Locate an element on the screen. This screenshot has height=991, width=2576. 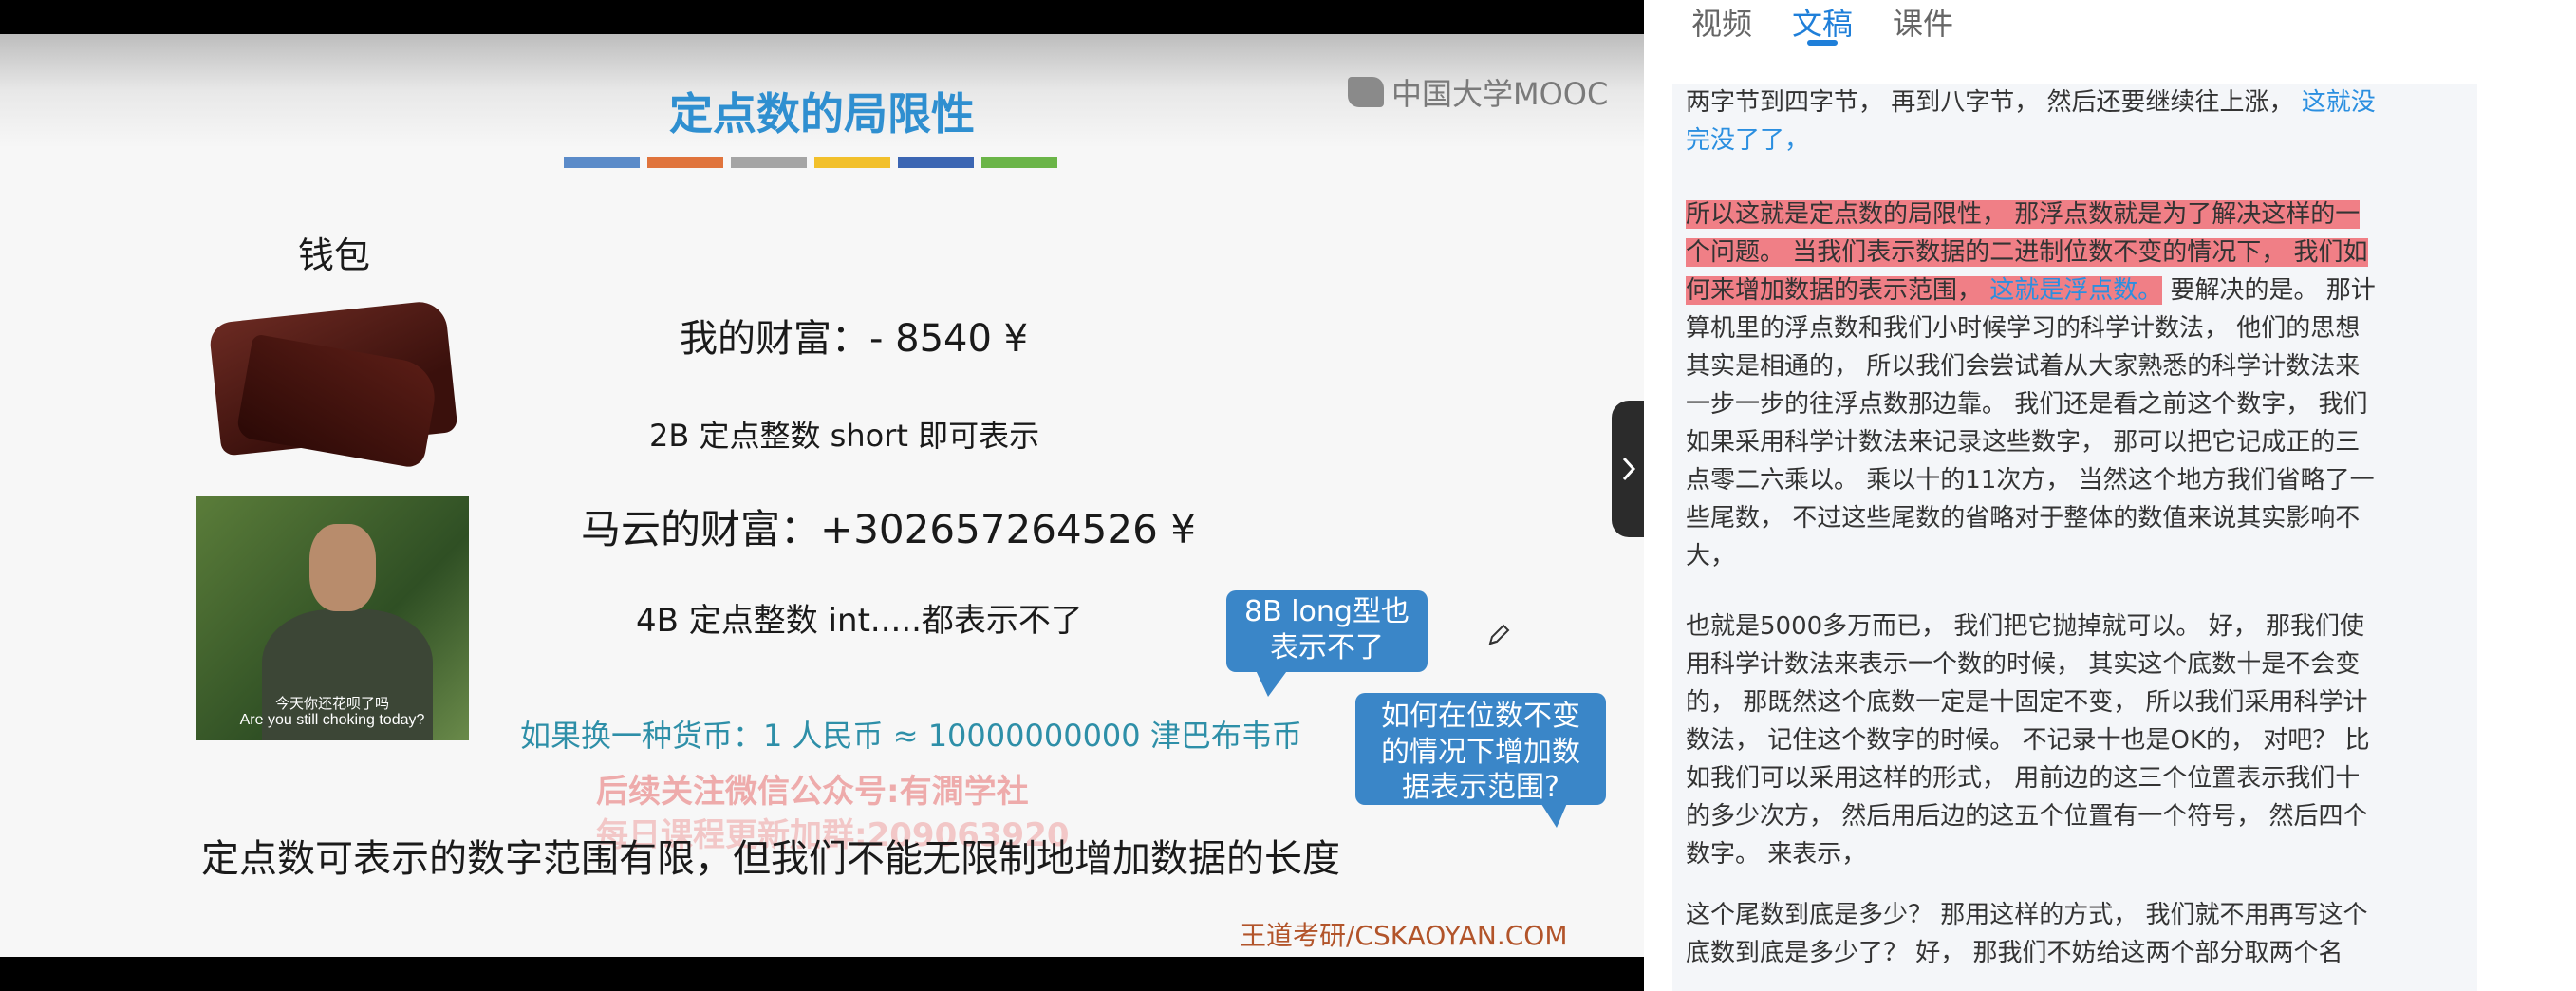
transcript-line: 大， is located at coordinates (1711, 556).